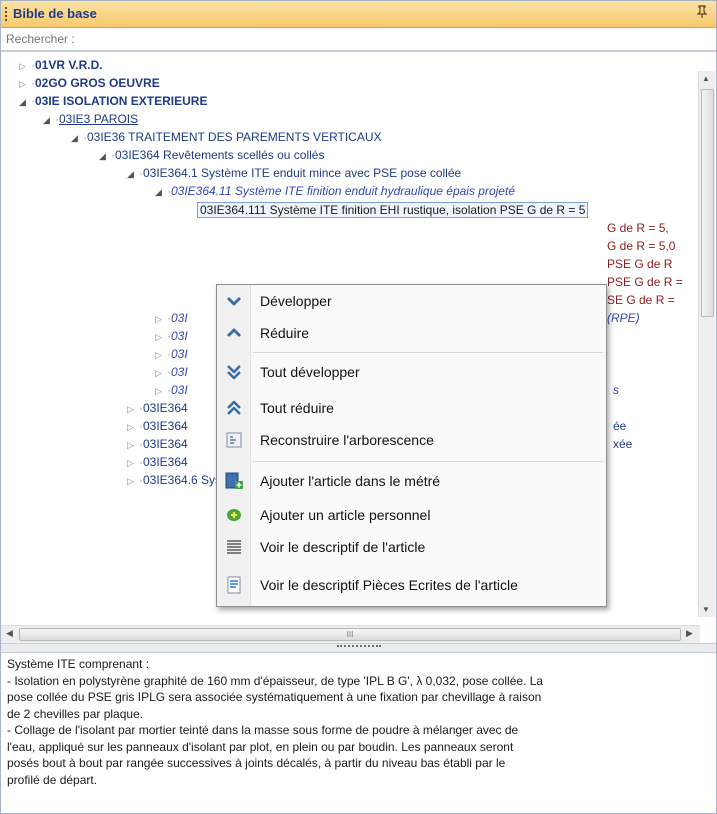  Describe the element at coordinates (234, 372) in the screenshot. I see `expand-all-icon` at that location.